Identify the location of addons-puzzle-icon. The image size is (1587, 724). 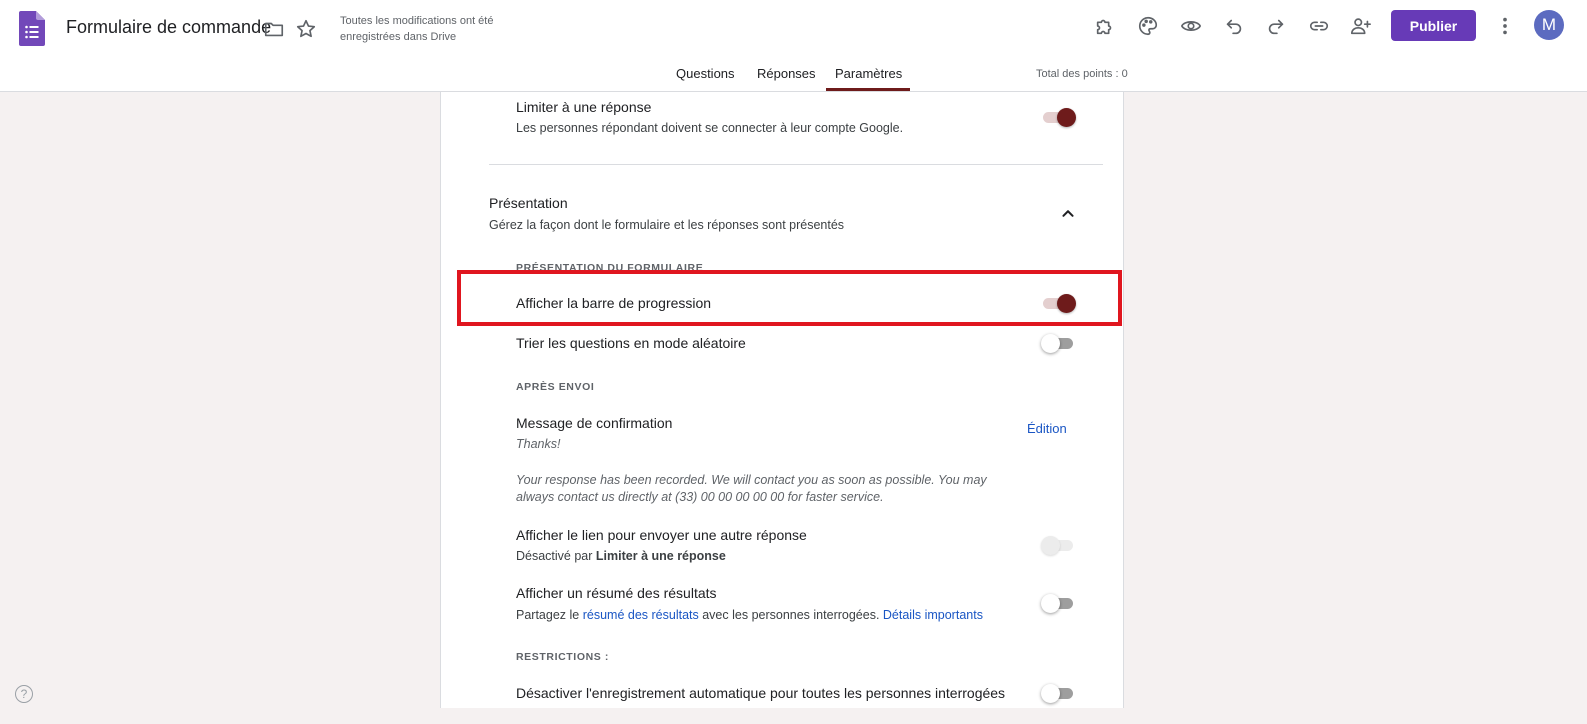
(1105, 26).